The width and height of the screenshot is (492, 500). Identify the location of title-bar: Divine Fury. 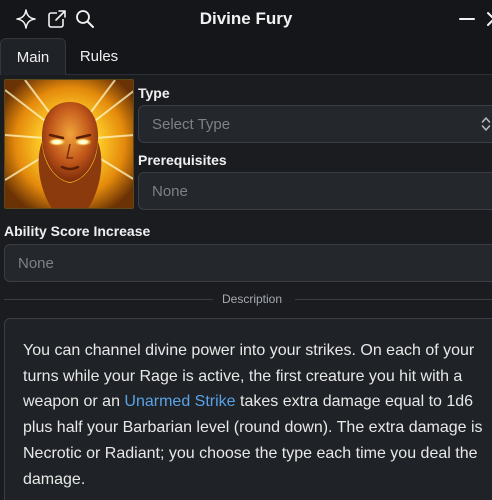
(246, 19).